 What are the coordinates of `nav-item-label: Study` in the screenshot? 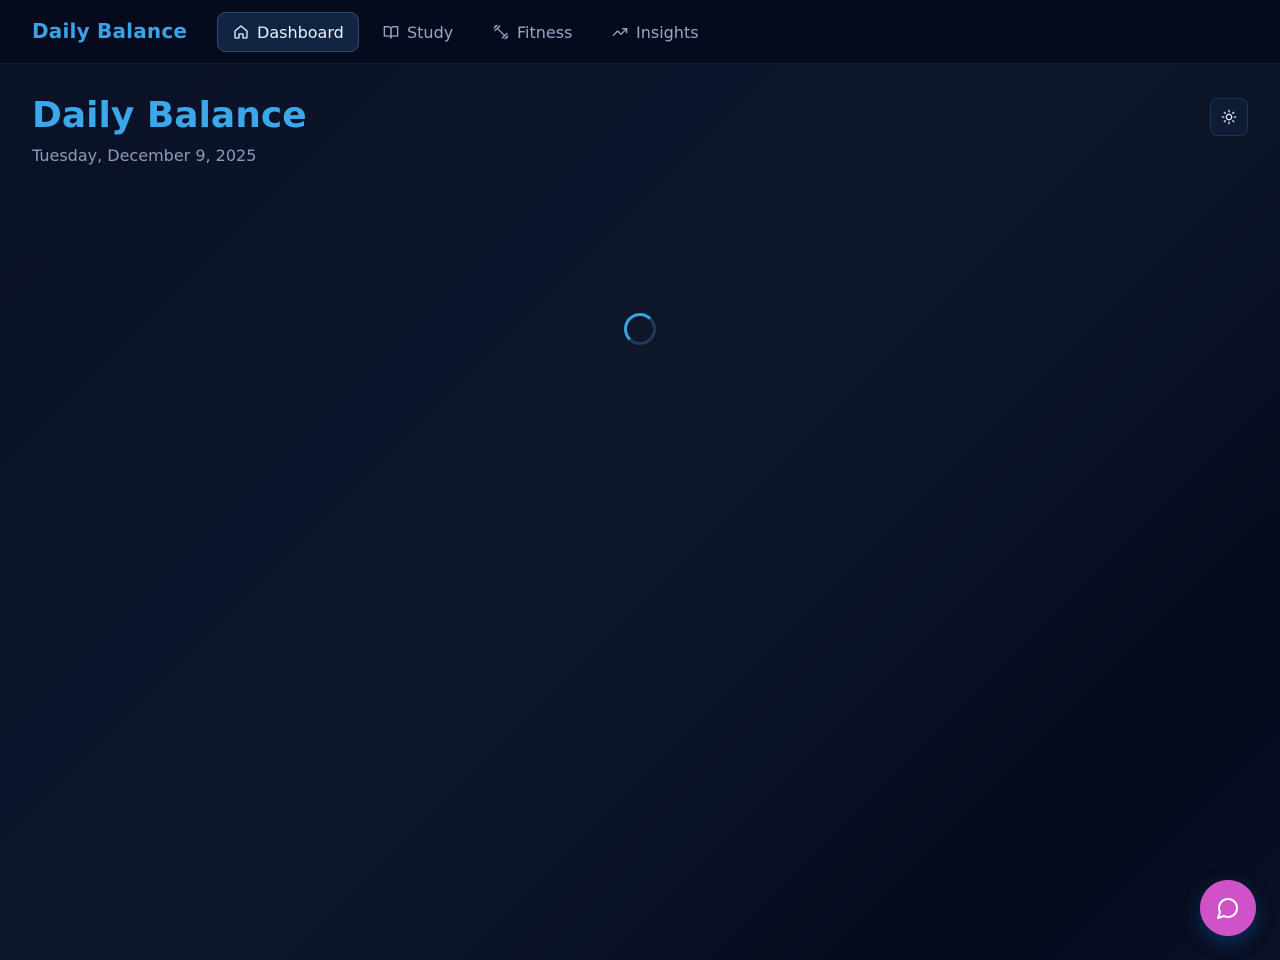 It's located at (430, 32).